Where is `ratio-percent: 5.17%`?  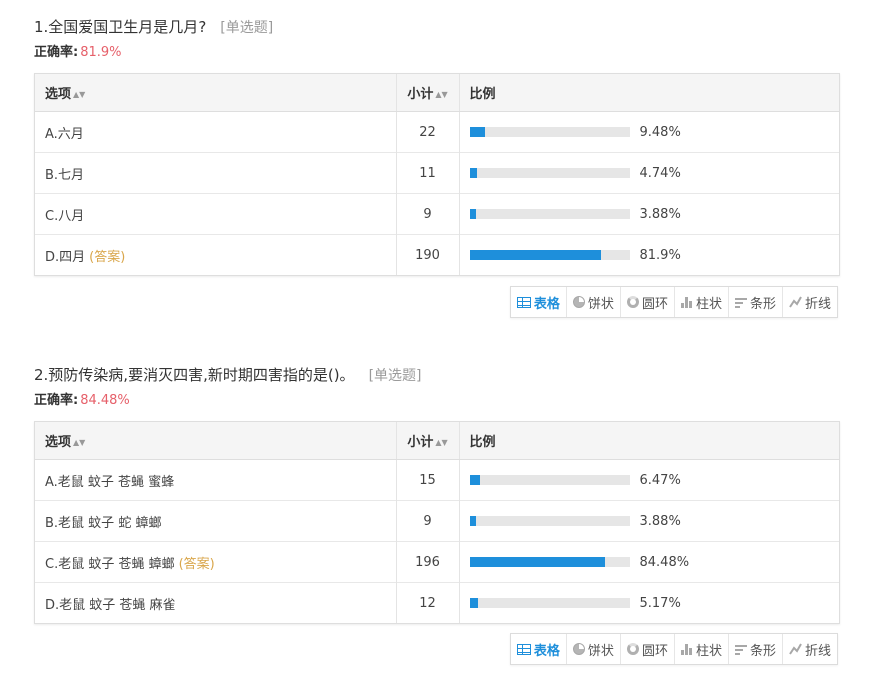
ratio-percent: 5.17% is located at coordinates (660, 603).